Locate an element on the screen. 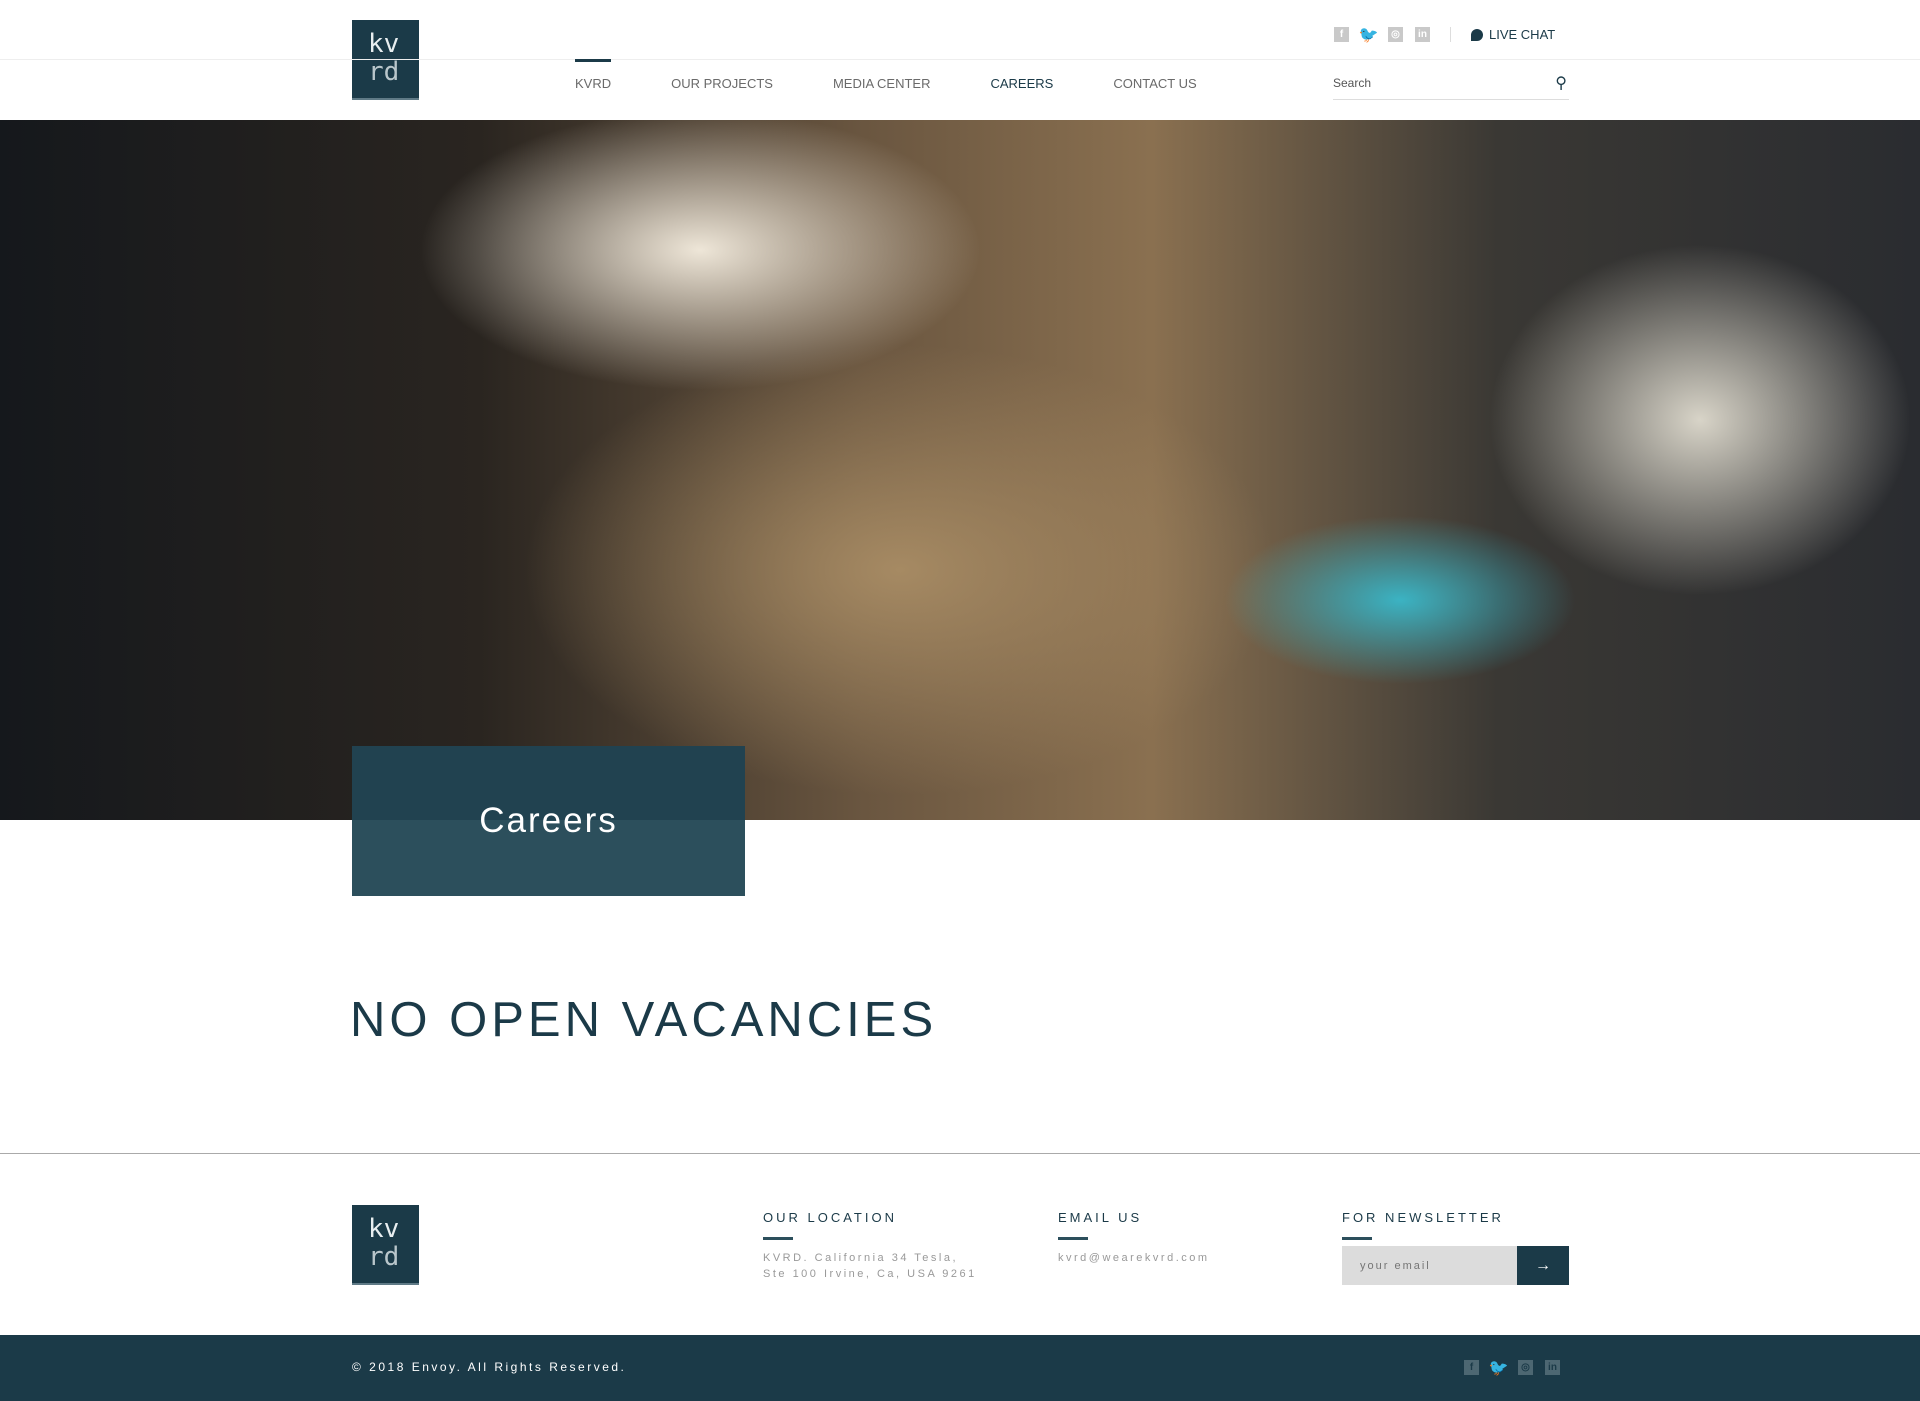 This screenshot has width=1920, height=1401. address-line: Ste 100 Irvine, Ca, USA 9261 is located at coordinates (870, 1274).